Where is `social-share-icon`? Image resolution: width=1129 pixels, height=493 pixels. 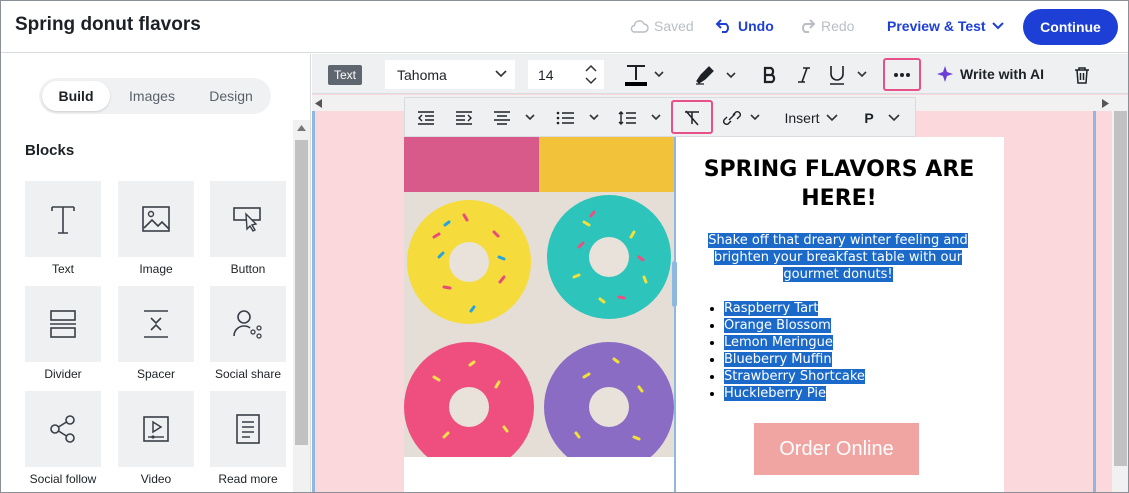 social-share-icon is located at coordinates (247, 324).